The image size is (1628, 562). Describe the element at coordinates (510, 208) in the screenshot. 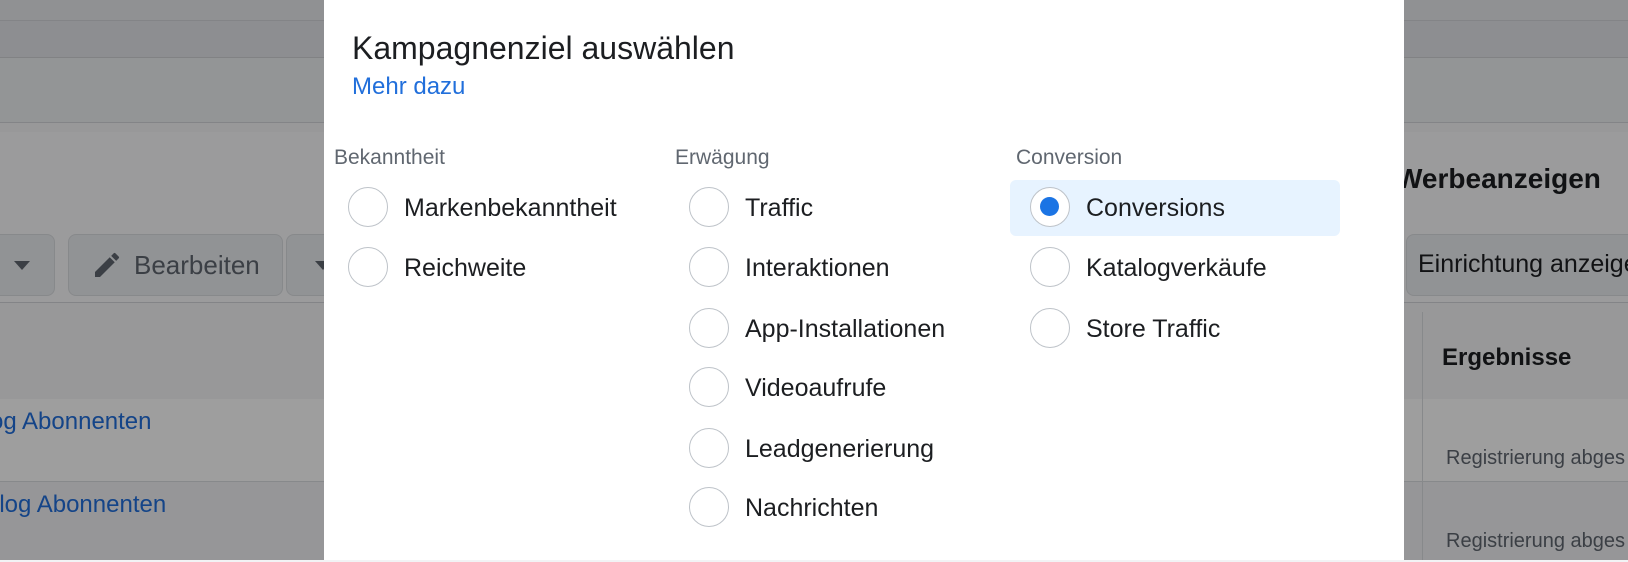

I see `objective-option-label: Markenbekanntheit` at that location.